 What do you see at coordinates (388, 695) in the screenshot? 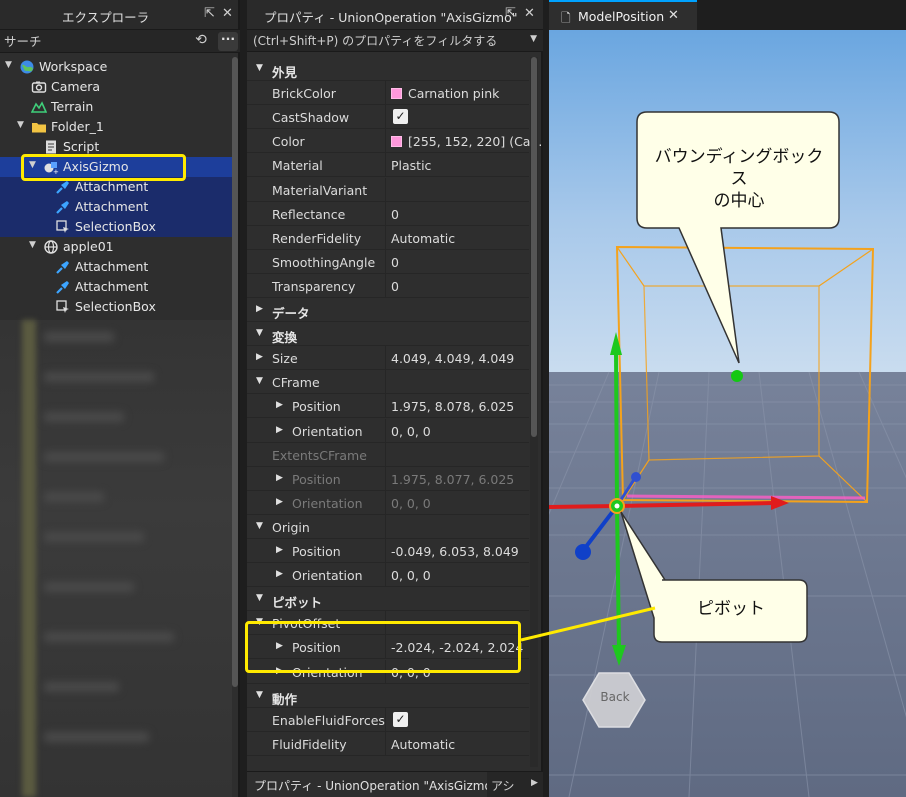
I see `property-category: ▼ 動作` at bounding box center [388, 695].